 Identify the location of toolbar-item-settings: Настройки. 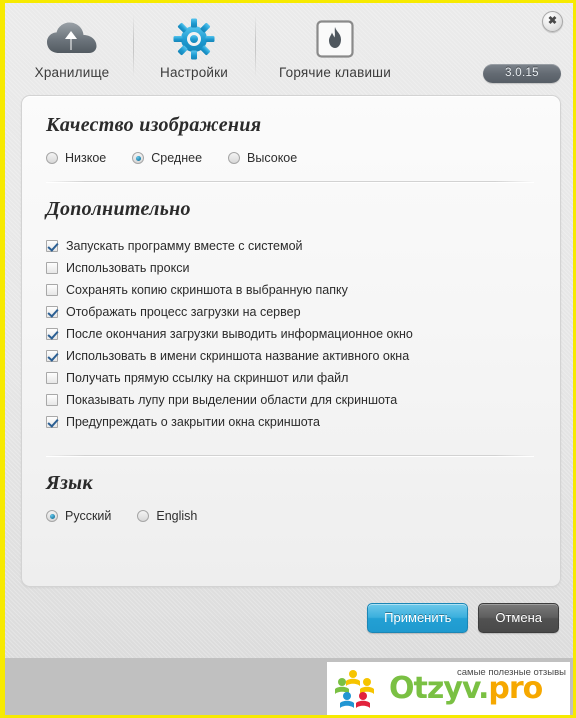
(194, 47).